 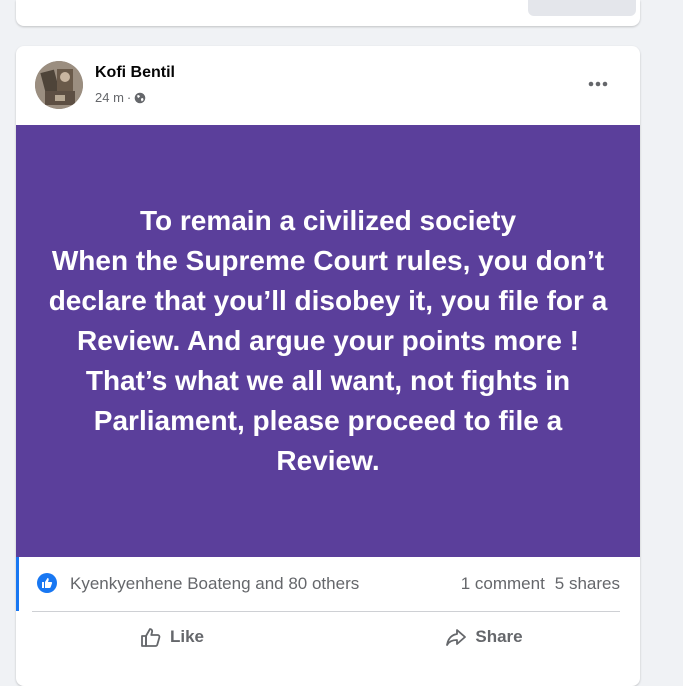 I want to click on thumbs-up-icon, so click(x=151, y=637).